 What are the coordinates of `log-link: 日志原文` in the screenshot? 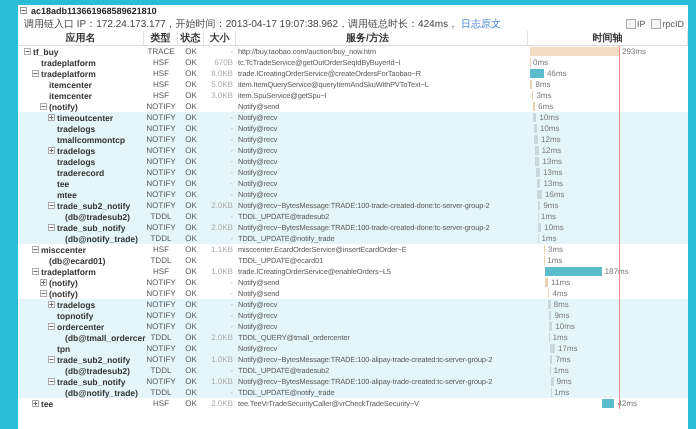 It's located at (481, 23).